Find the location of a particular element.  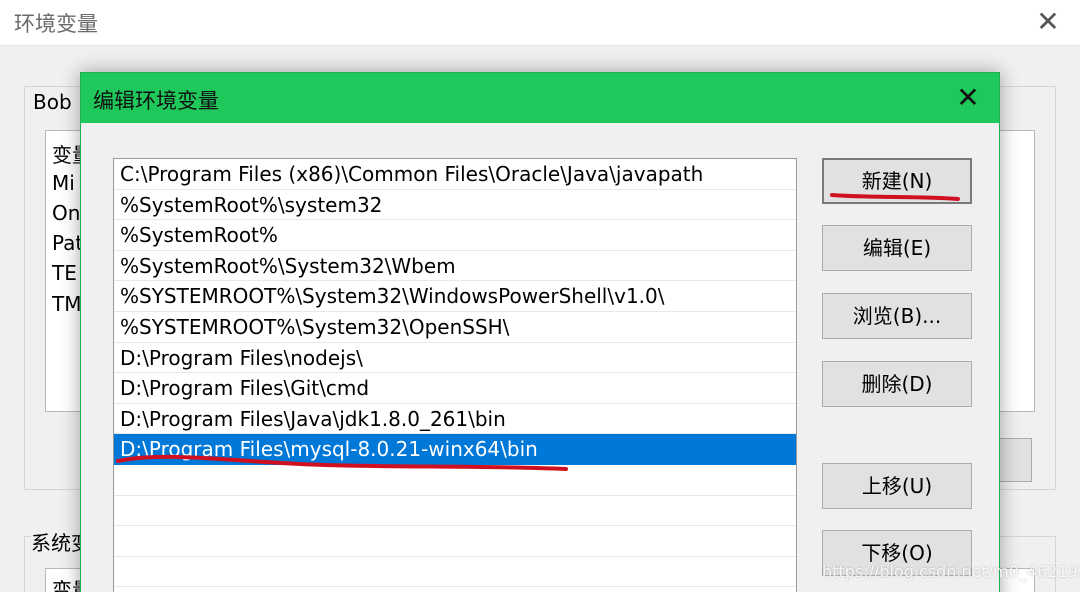

path-list-item: %SystemRoot% is located at coordinates (455, 235).